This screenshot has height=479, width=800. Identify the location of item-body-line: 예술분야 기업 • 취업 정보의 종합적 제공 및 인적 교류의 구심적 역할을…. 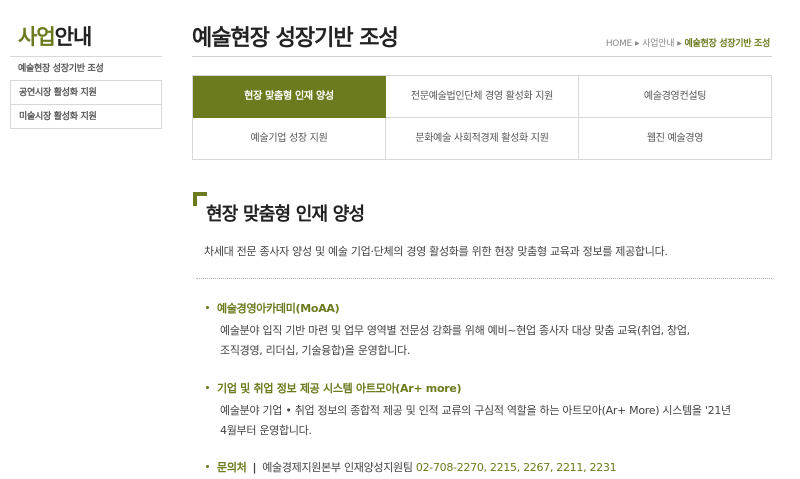
(475, 410).